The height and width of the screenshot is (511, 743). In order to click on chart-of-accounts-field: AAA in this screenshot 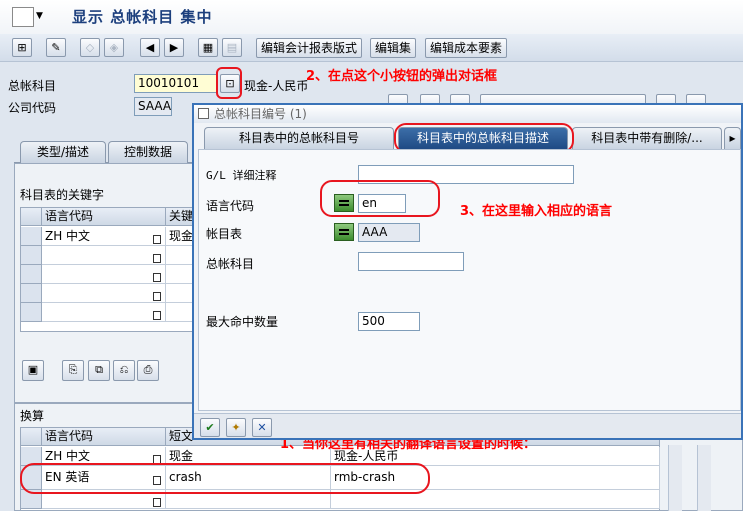, I will do `click(389, 232)`.